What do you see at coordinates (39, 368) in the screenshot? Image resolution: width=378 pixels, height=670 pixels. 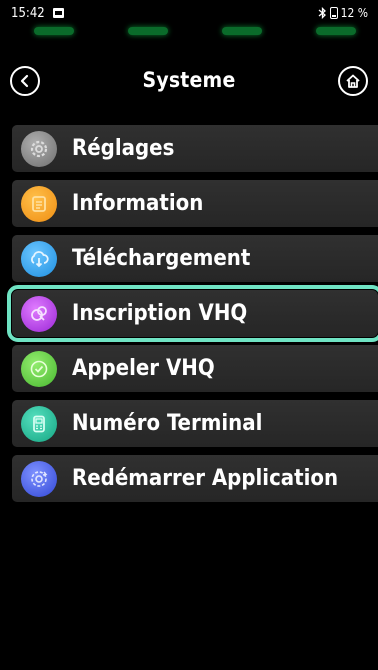 I see `check-icon` at bounding box center [39, 368].